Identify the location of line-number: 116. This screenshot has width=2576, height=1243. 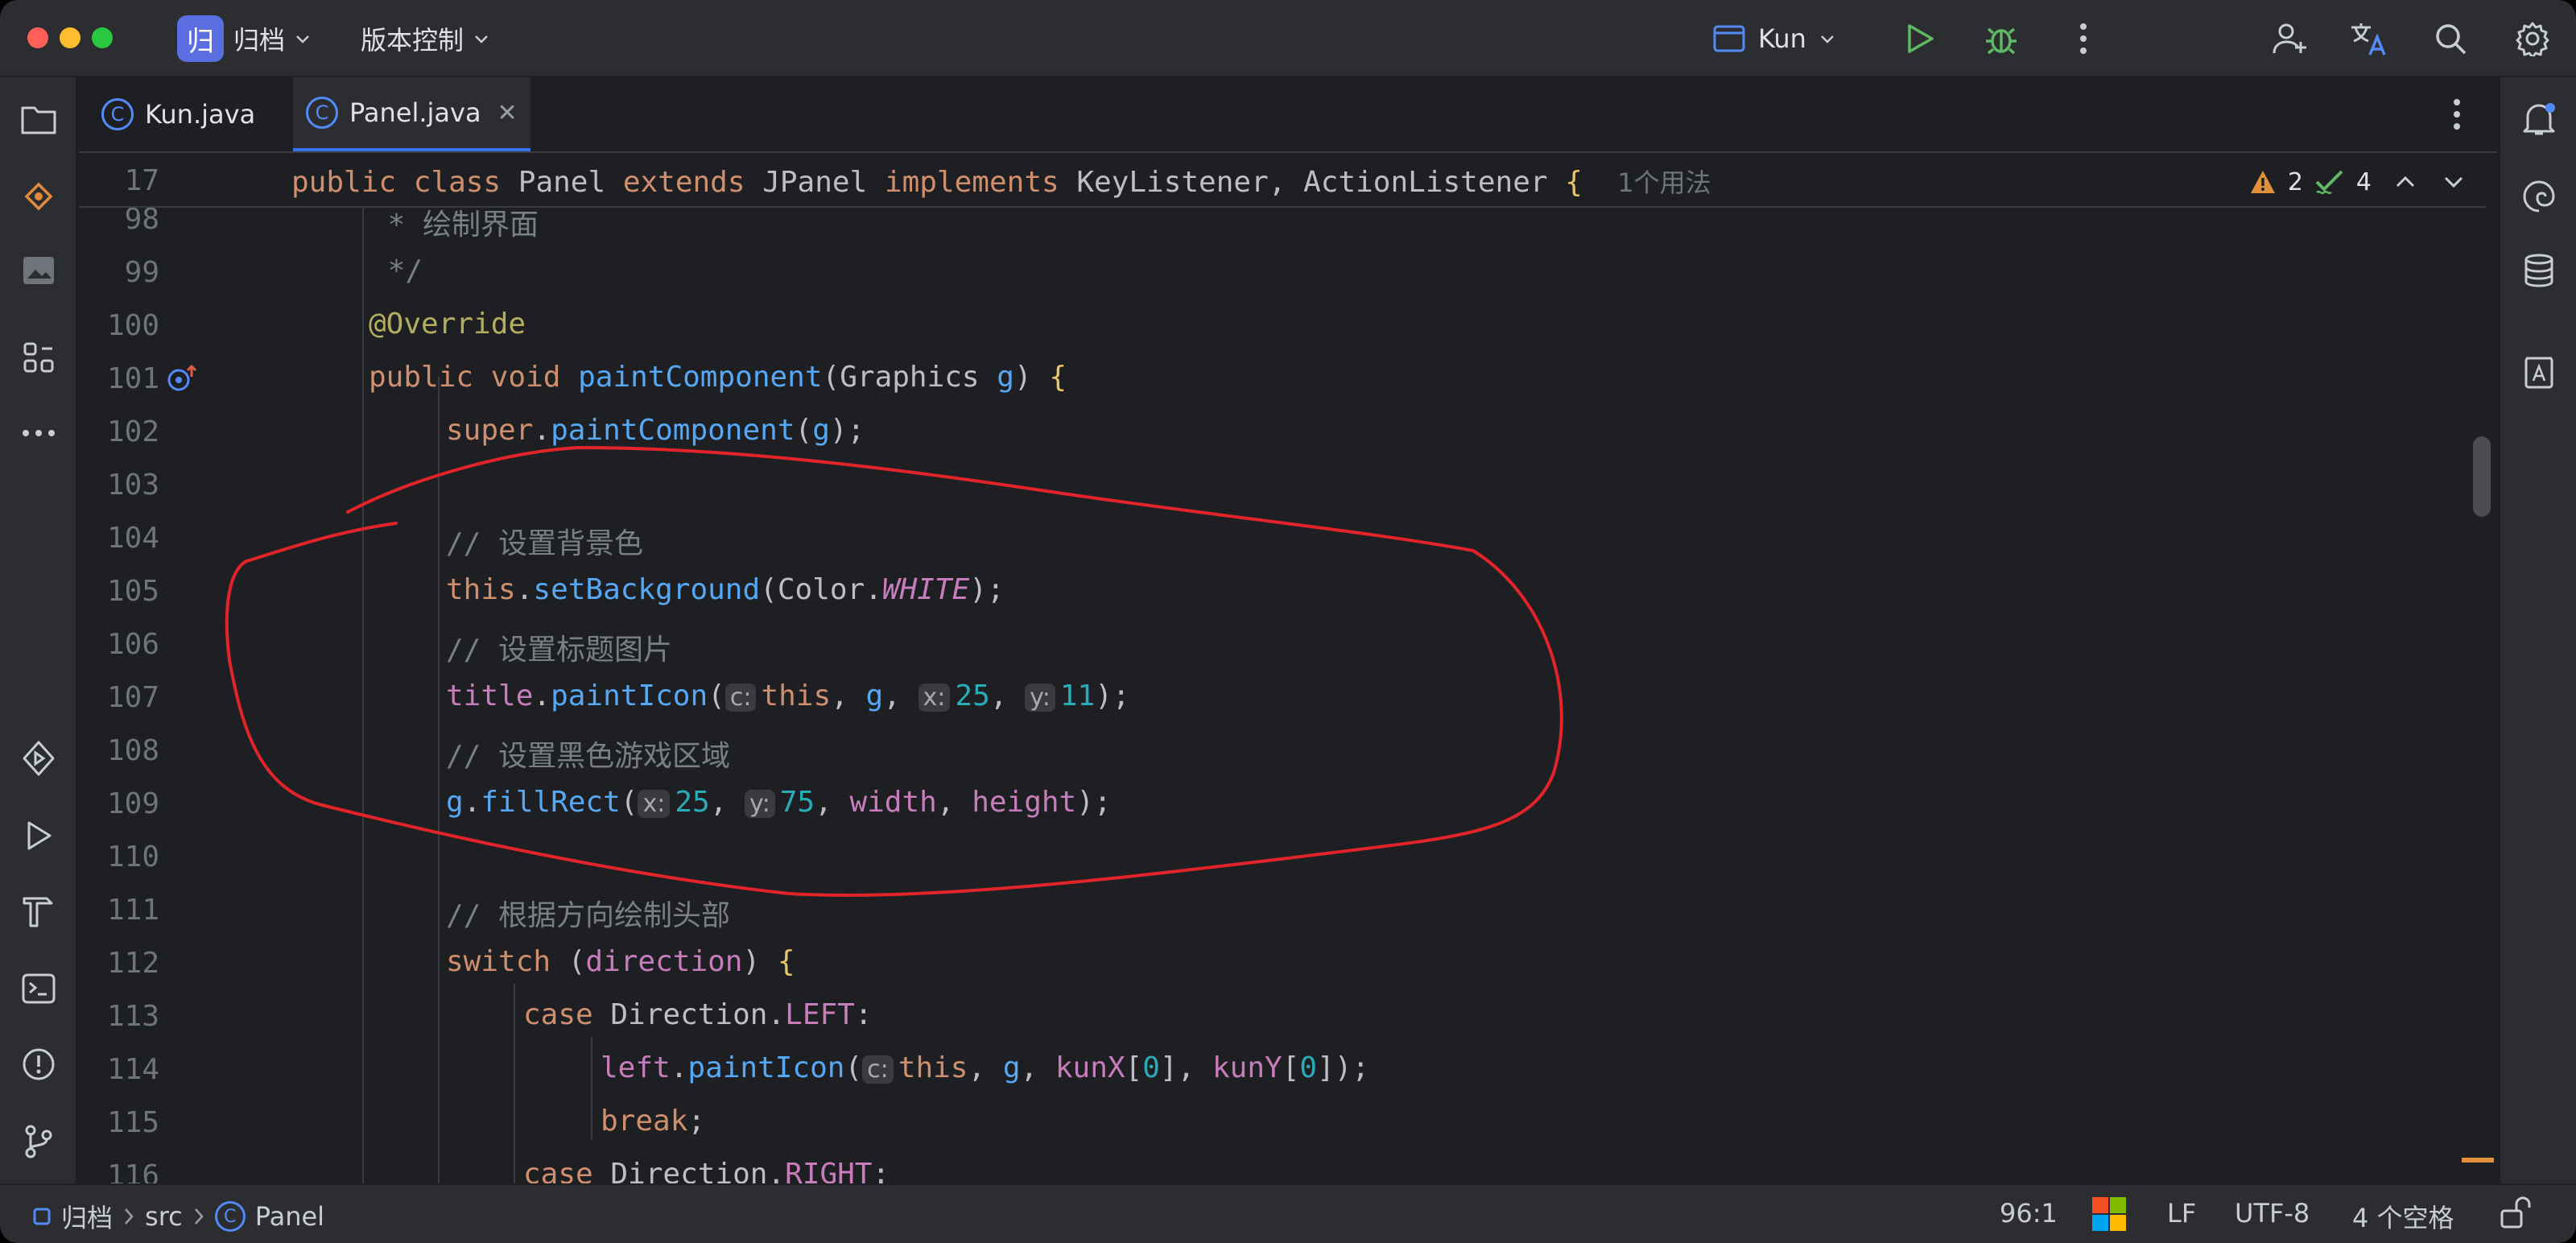
(132, 1171).